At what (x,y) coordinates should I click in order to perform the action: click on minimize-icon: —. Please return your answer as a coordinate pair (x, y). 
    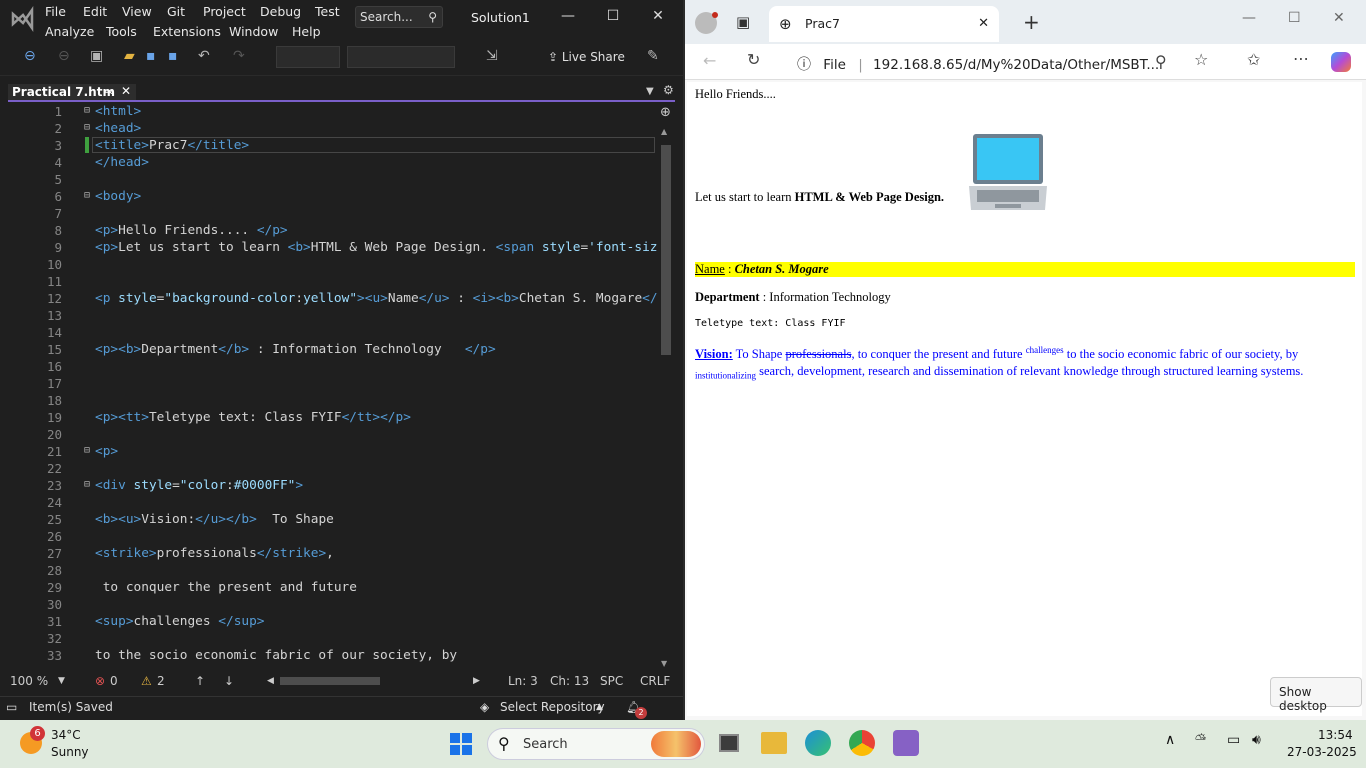
    Looking at the image, I should click on (568, 16).